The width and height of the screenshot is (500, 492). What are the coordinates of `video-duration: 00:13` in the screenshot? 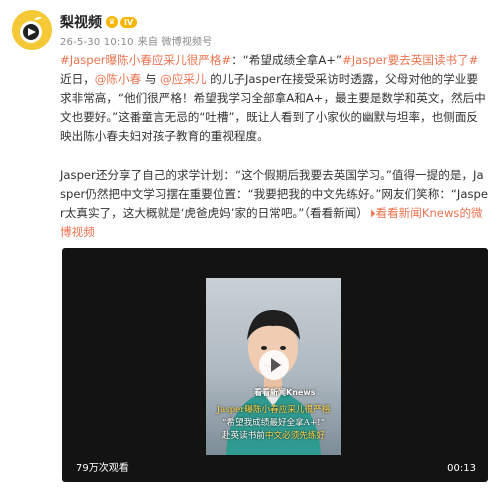 It's located at (461, 468).